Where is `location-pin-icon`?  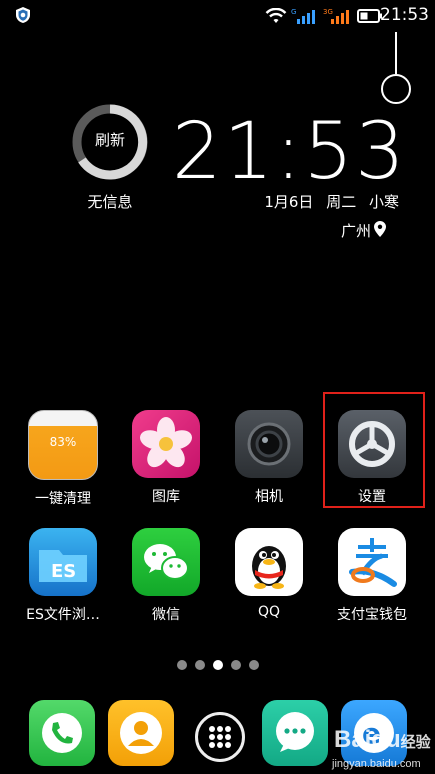
location-pin-icon is located at coordinates (380, 229).